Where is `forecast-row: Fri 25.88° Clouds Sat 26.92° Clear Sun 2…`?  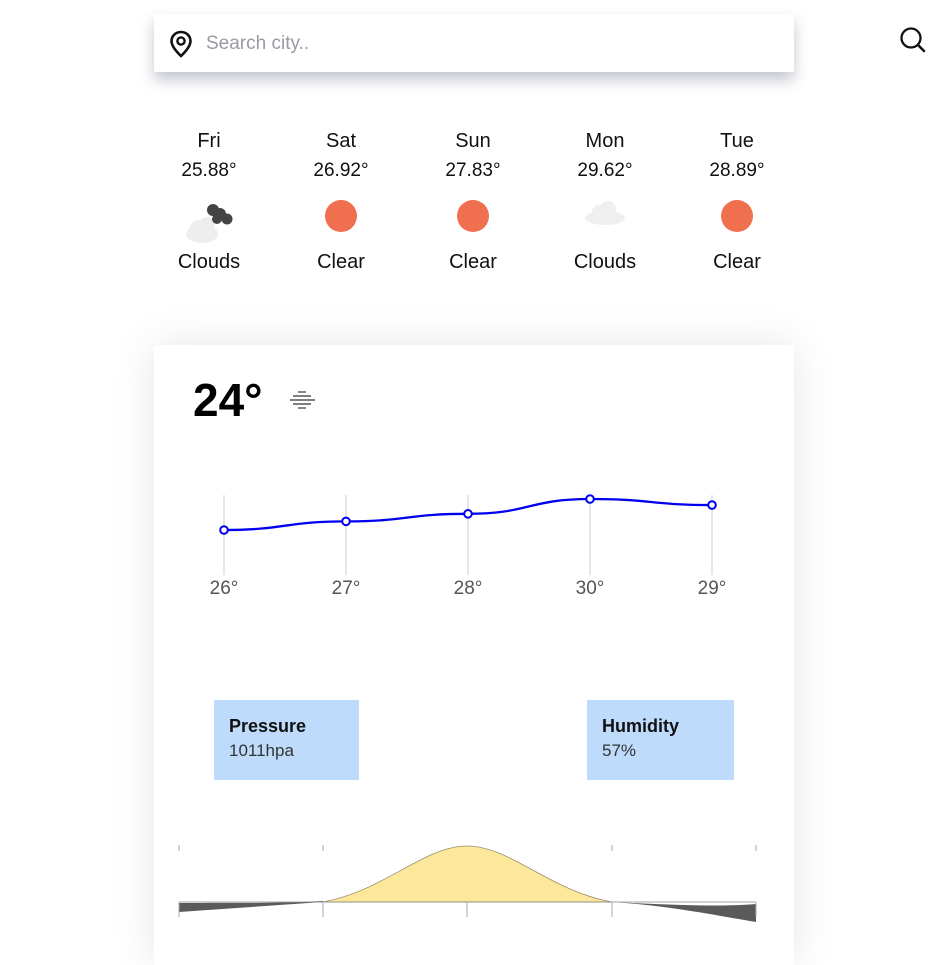 forecast-row: Fri 25.88° Clouds Sat 26.92° Clear Sun 2… is located at coordinates (474, 208).